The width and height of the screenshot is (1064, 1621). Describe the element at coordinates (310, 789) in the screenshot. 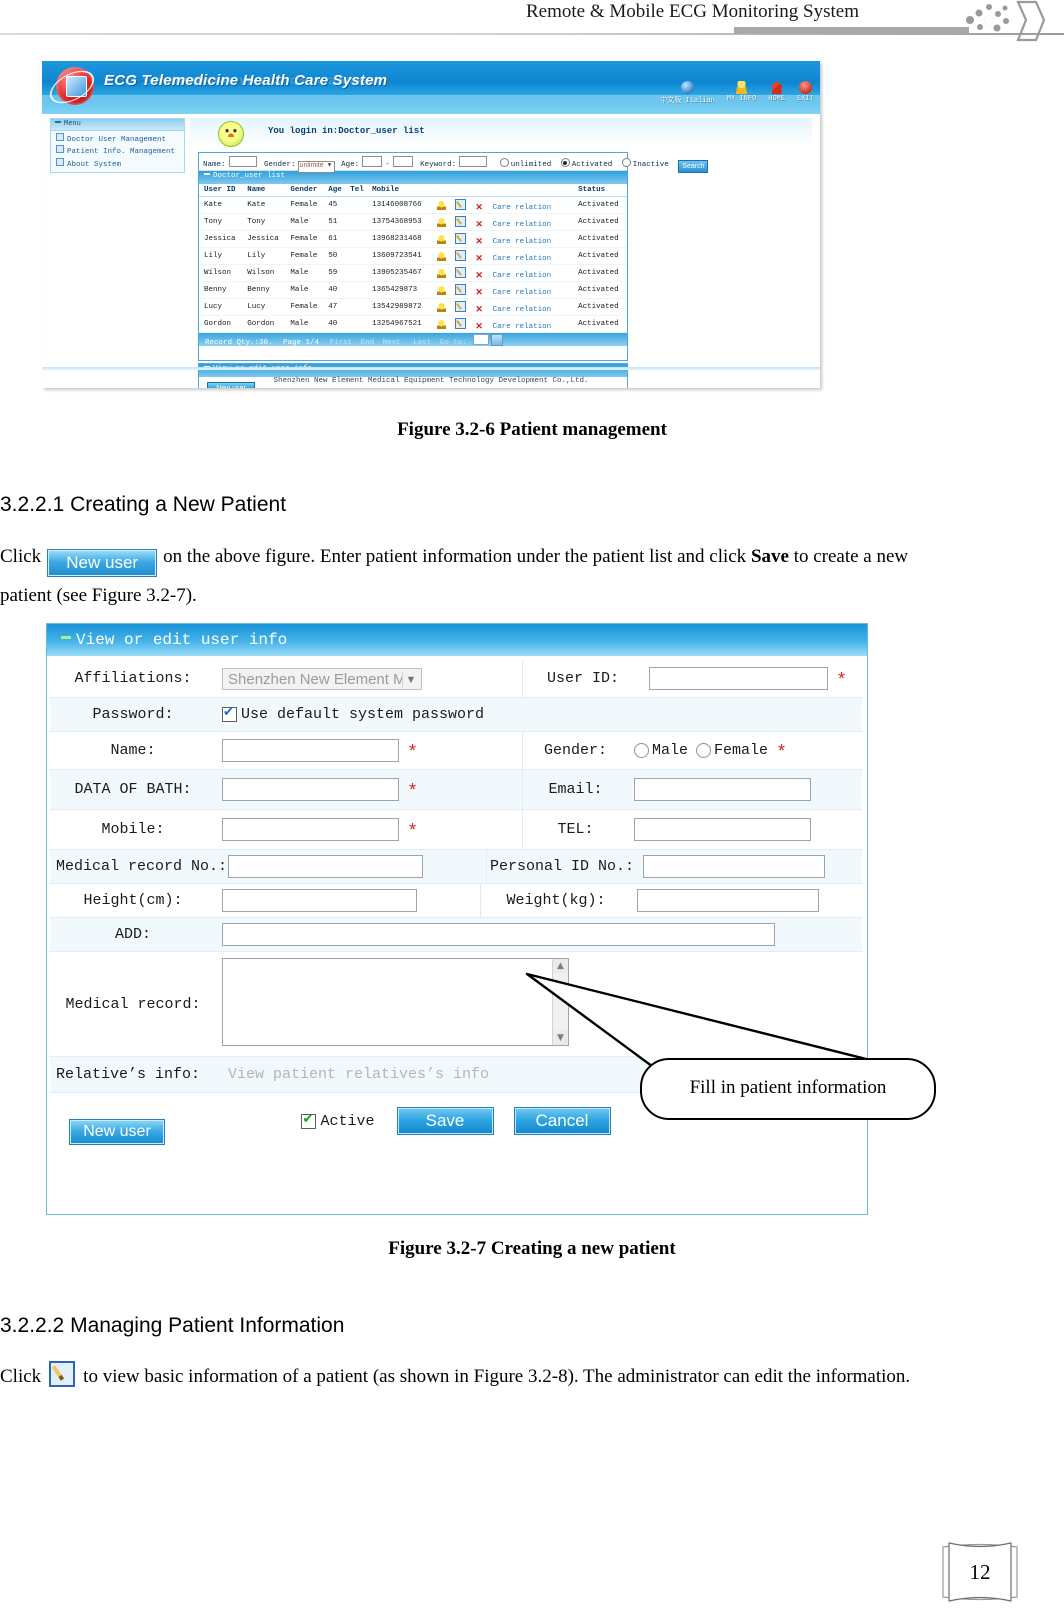

I see `date-of-birth-input` at that location.